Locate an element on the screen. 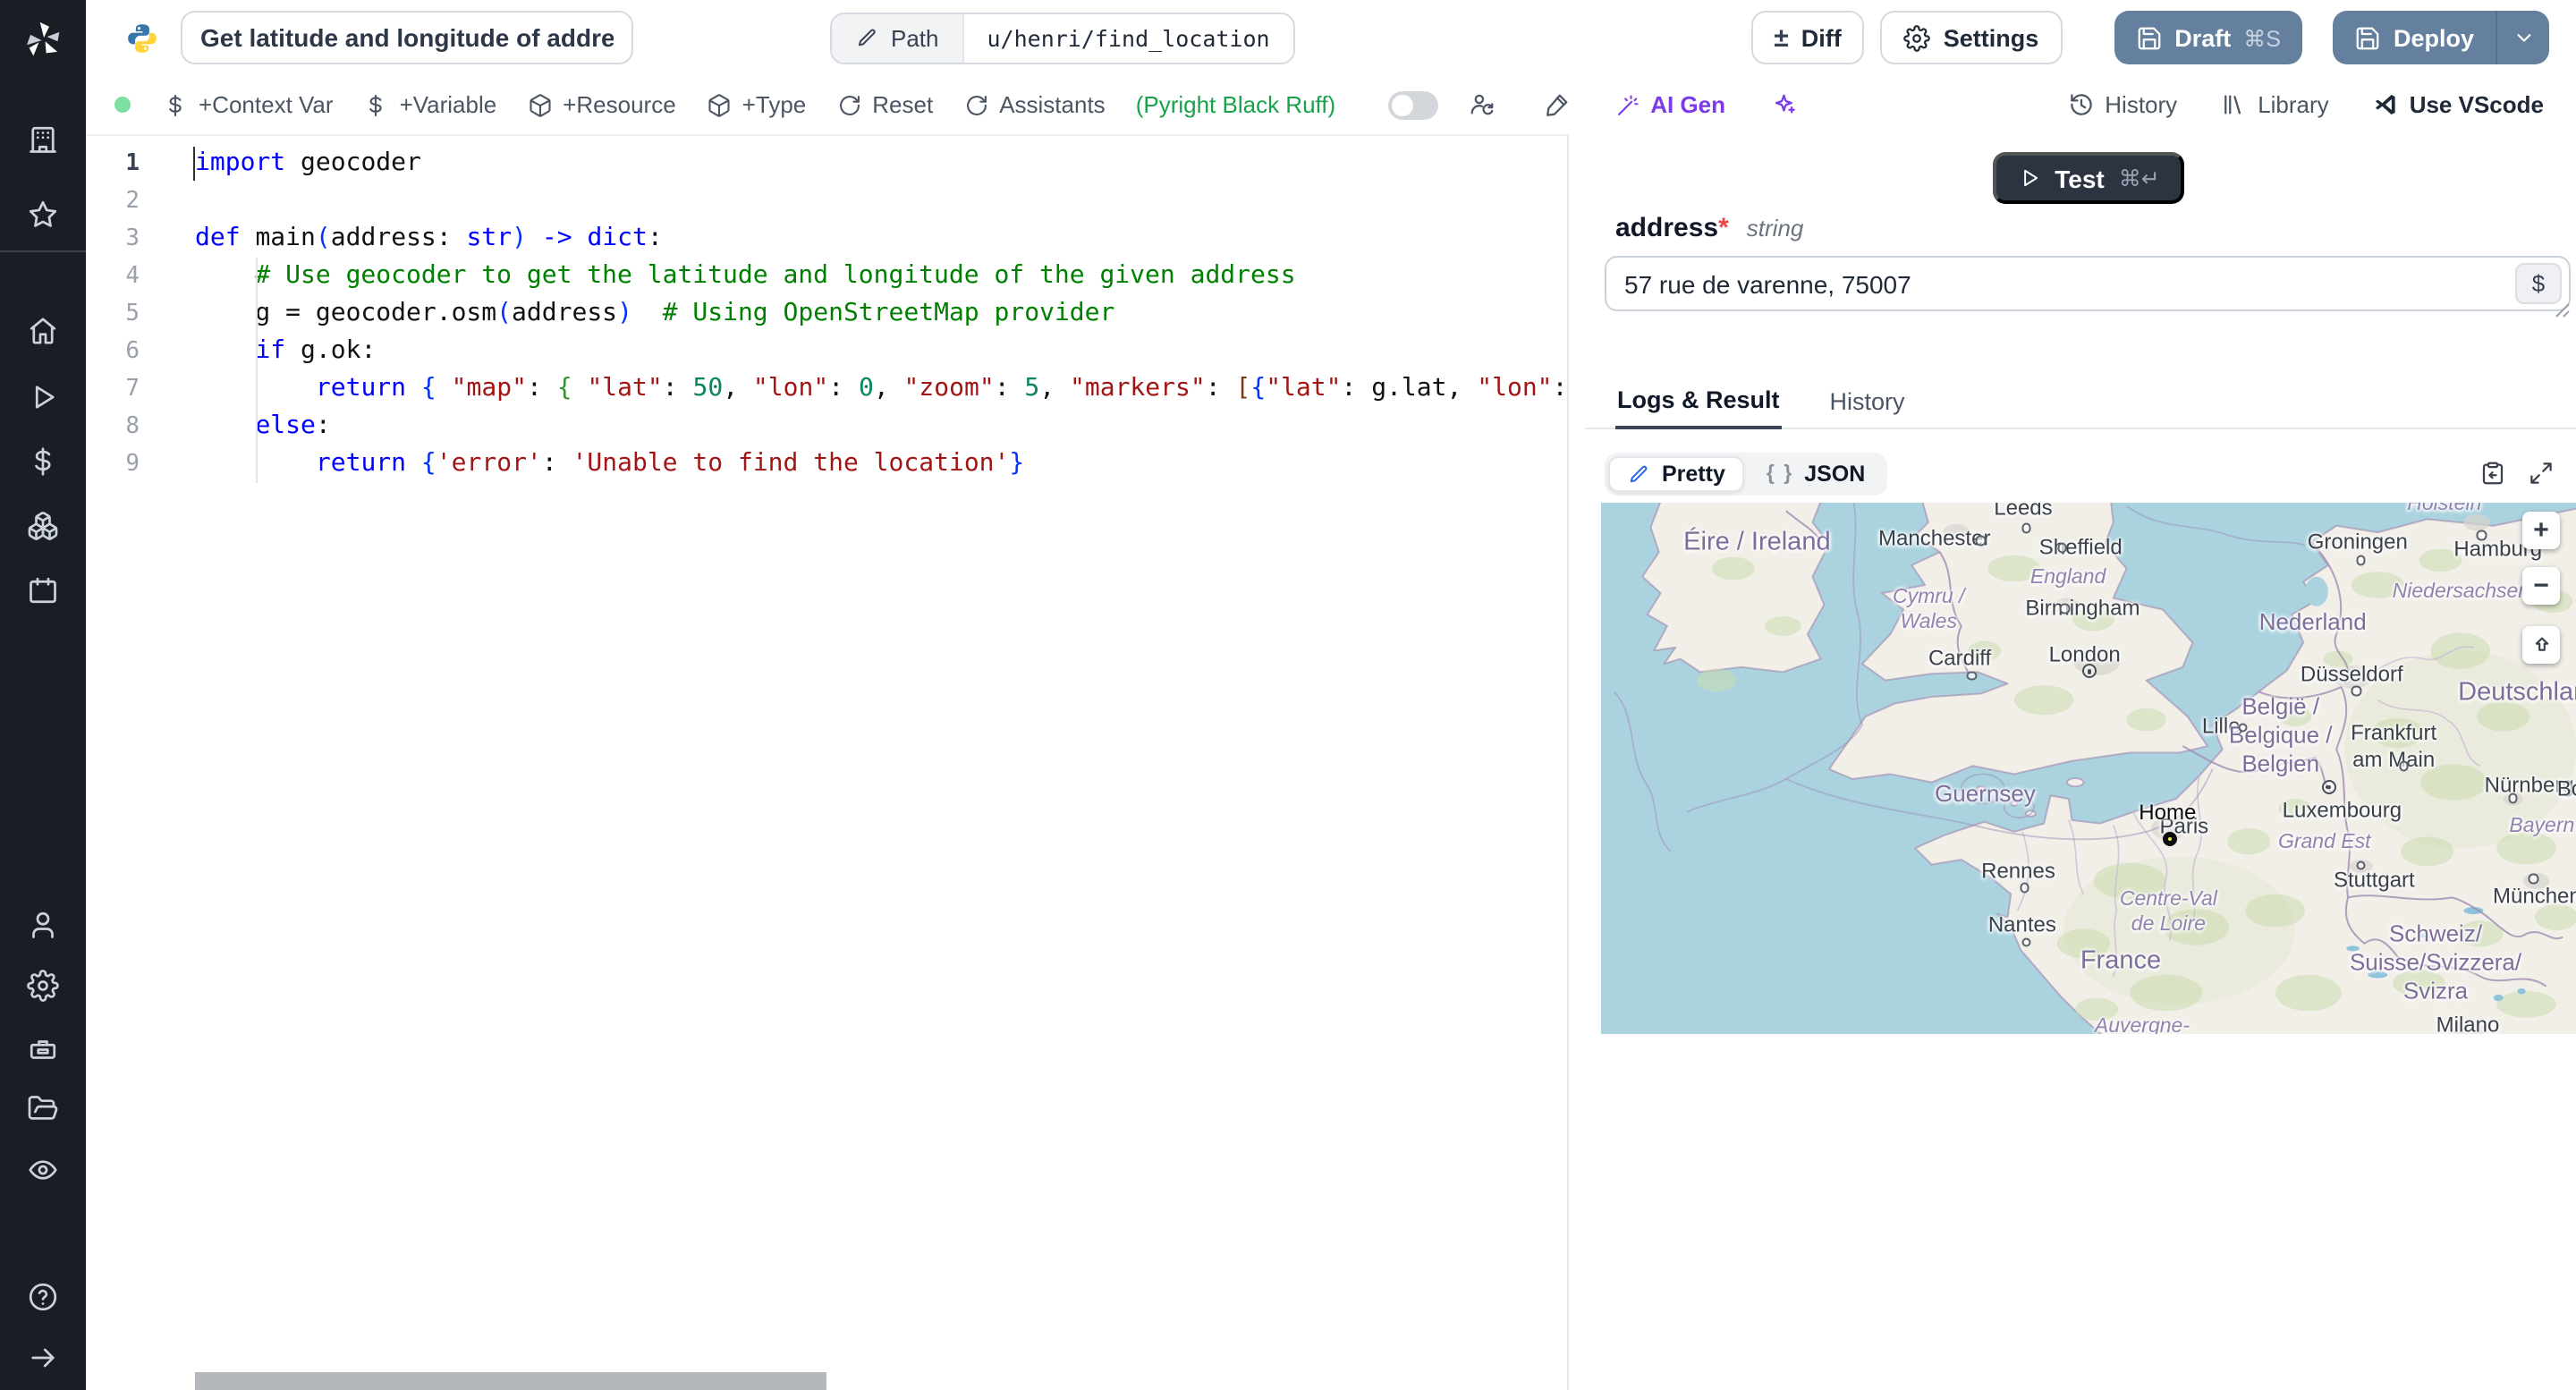 The height and width of the screenshot is (1390, 2576). line-number: 4 is located at coordinates (132, 276).